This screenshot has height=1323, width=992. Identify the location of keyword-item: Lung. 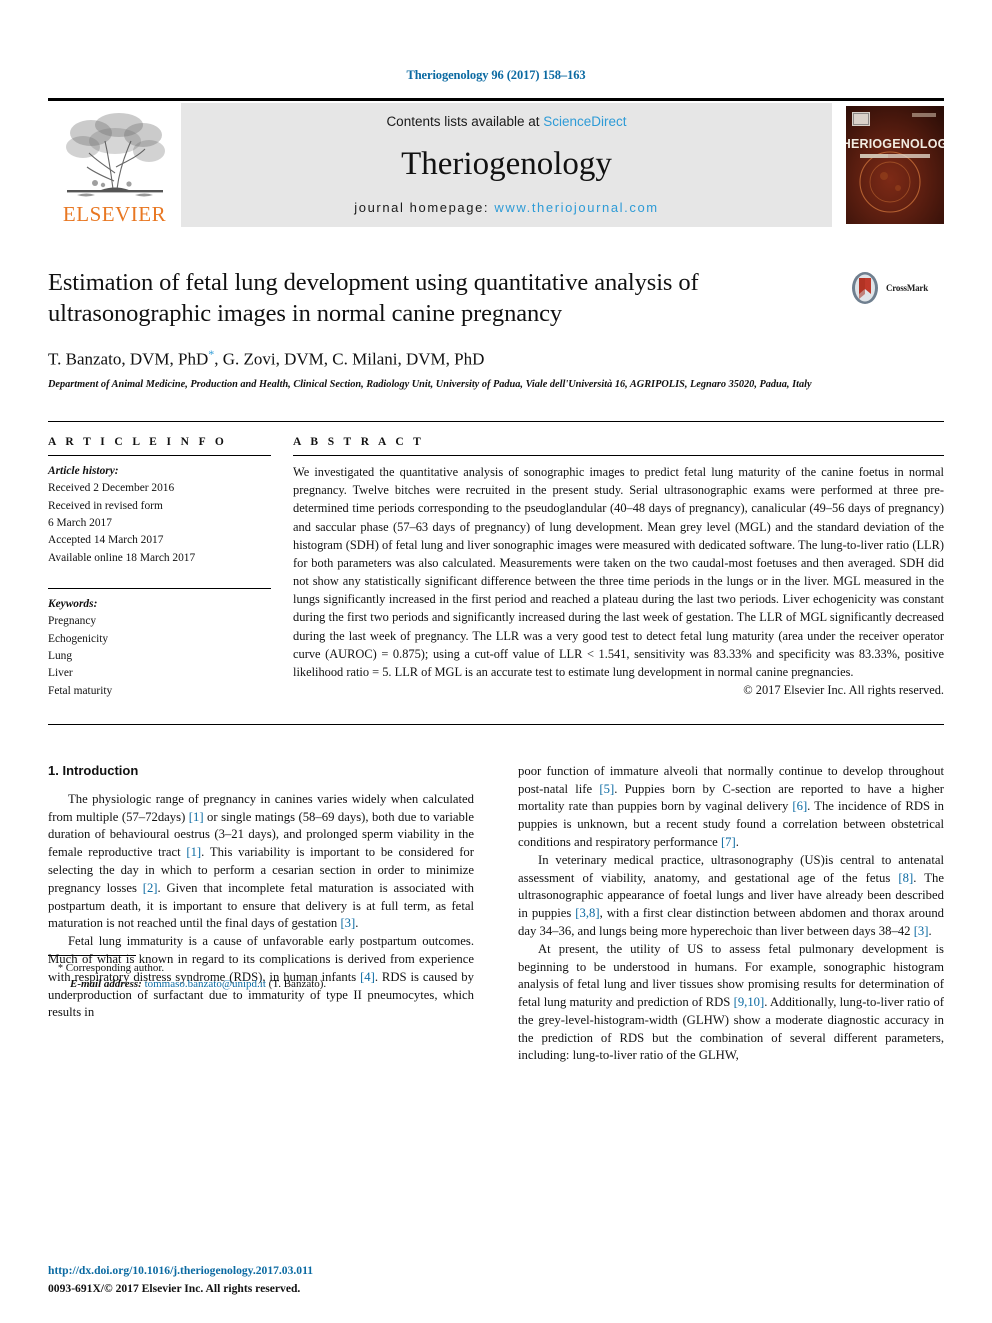
(60, 655).